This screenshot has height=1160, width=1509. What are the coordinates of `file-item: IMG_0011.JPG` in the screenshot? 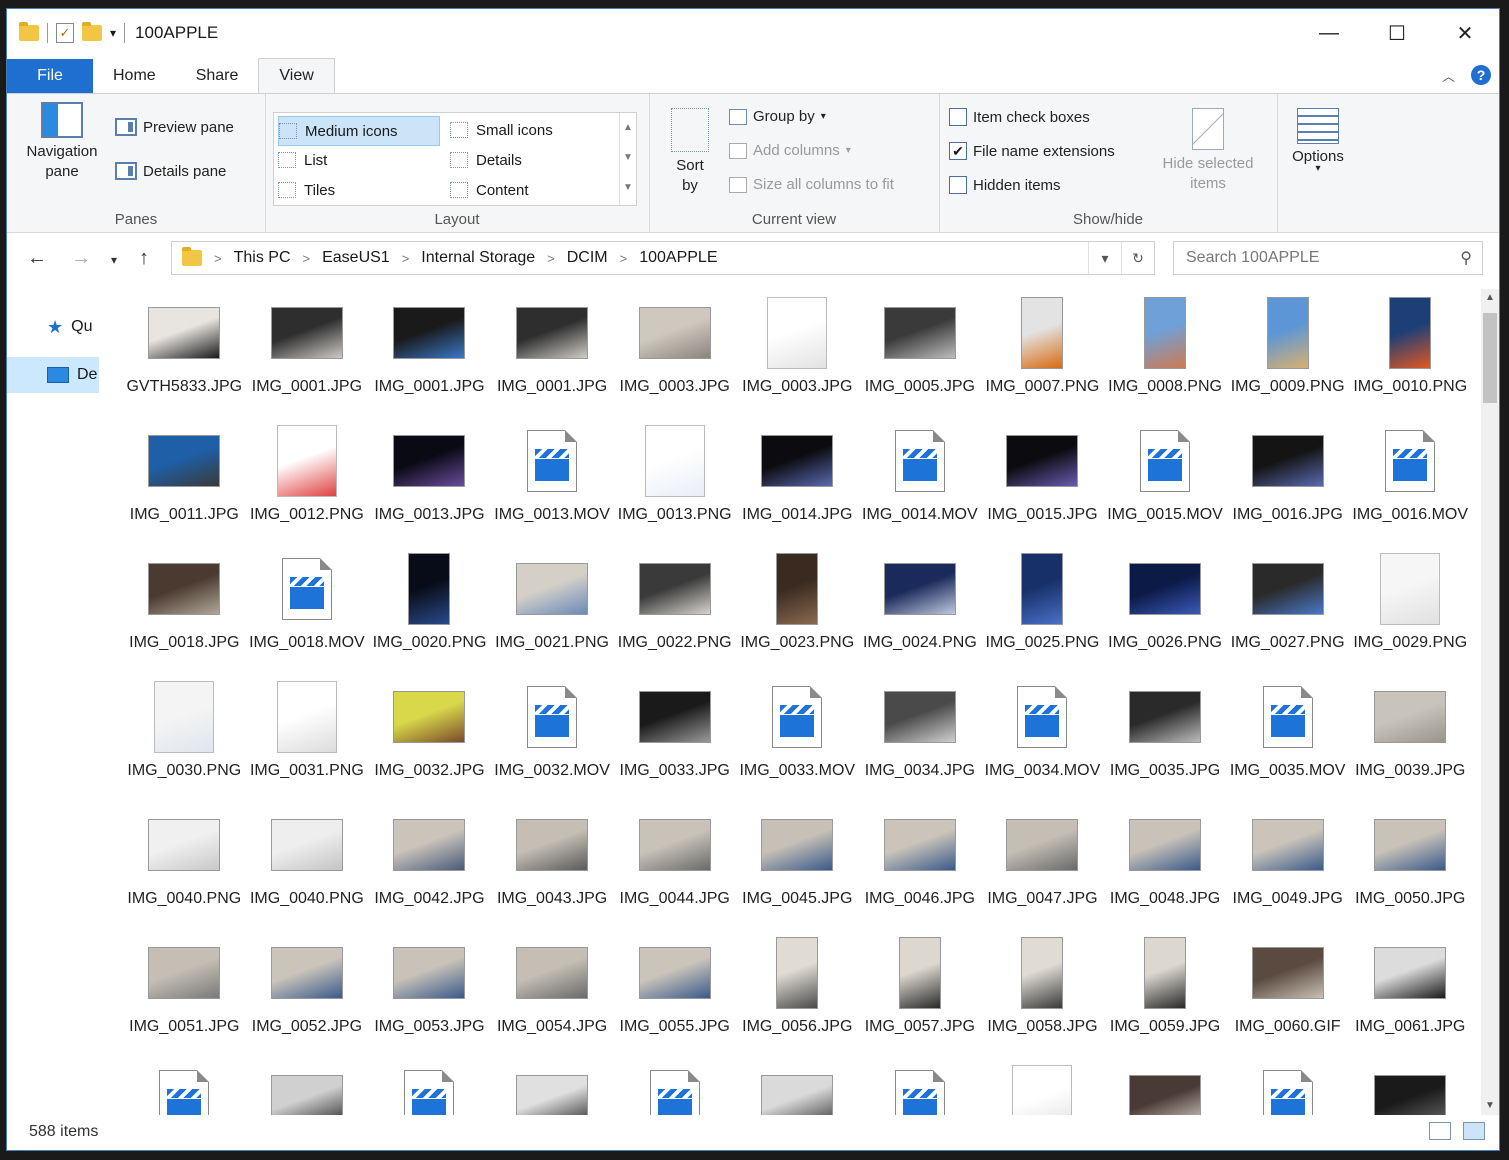 It's located at (184, 485).